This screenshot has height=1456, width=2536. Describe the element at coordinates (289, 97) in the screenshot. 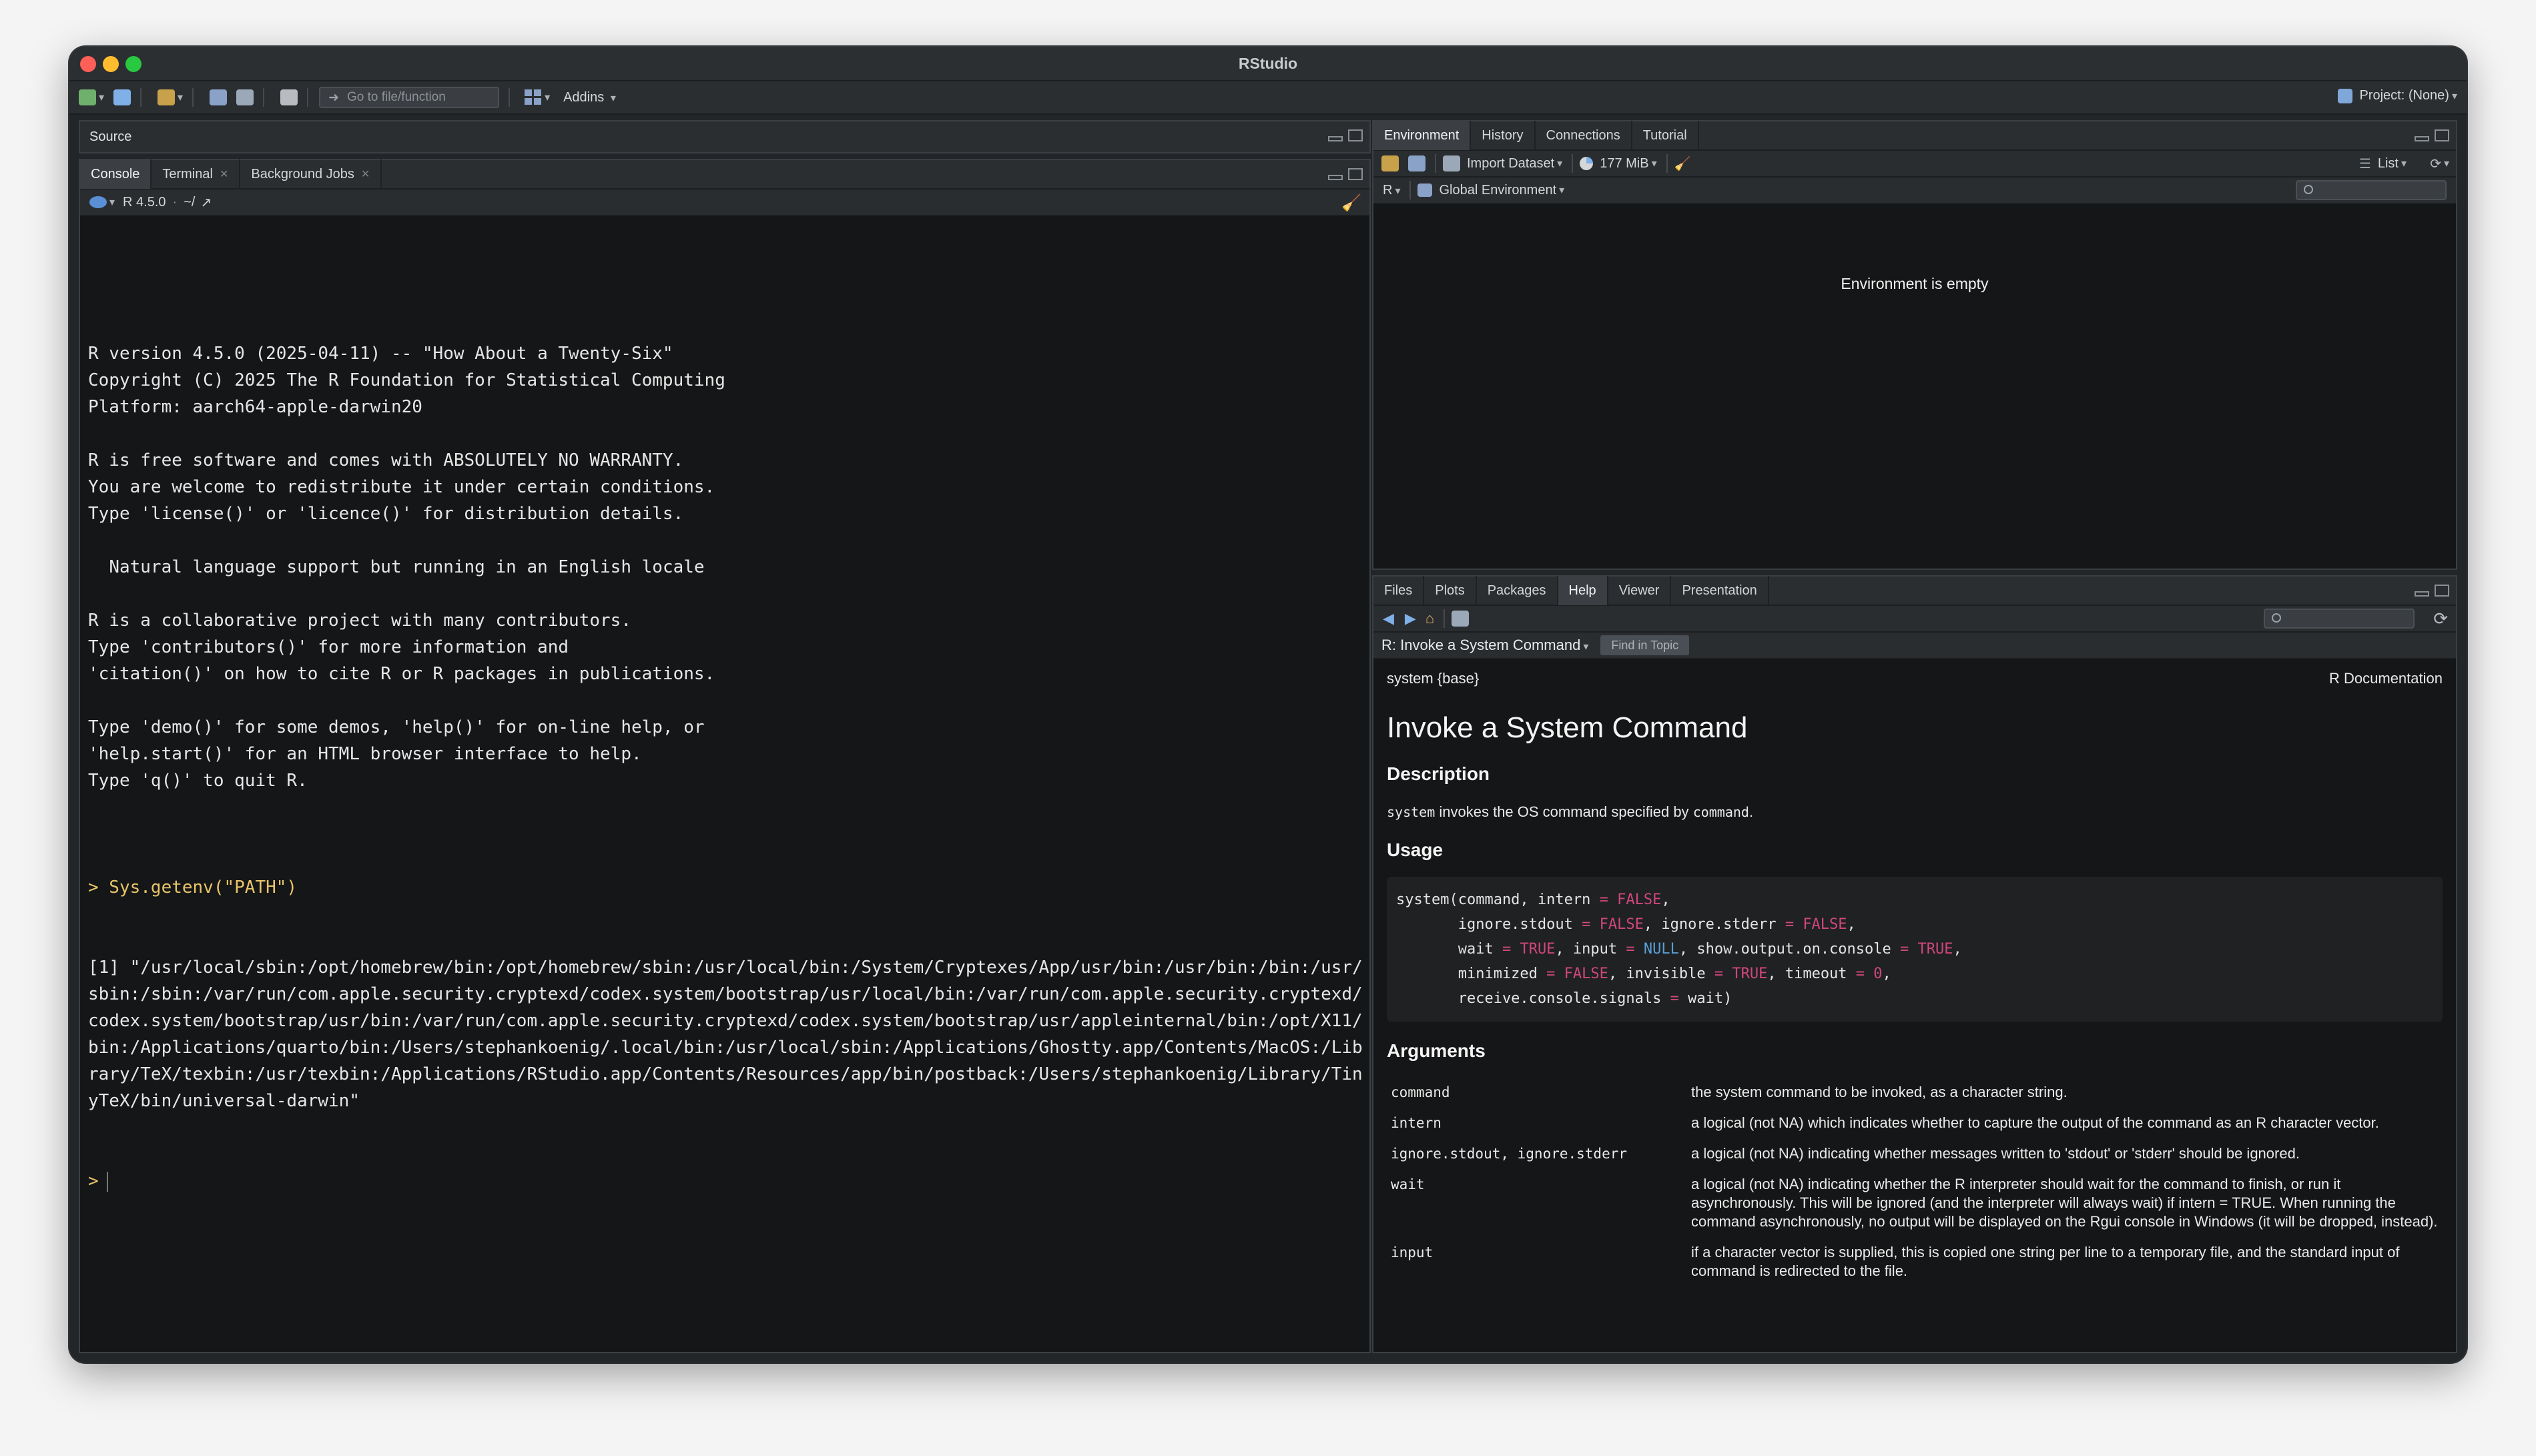

I see `print-icon` at that location.